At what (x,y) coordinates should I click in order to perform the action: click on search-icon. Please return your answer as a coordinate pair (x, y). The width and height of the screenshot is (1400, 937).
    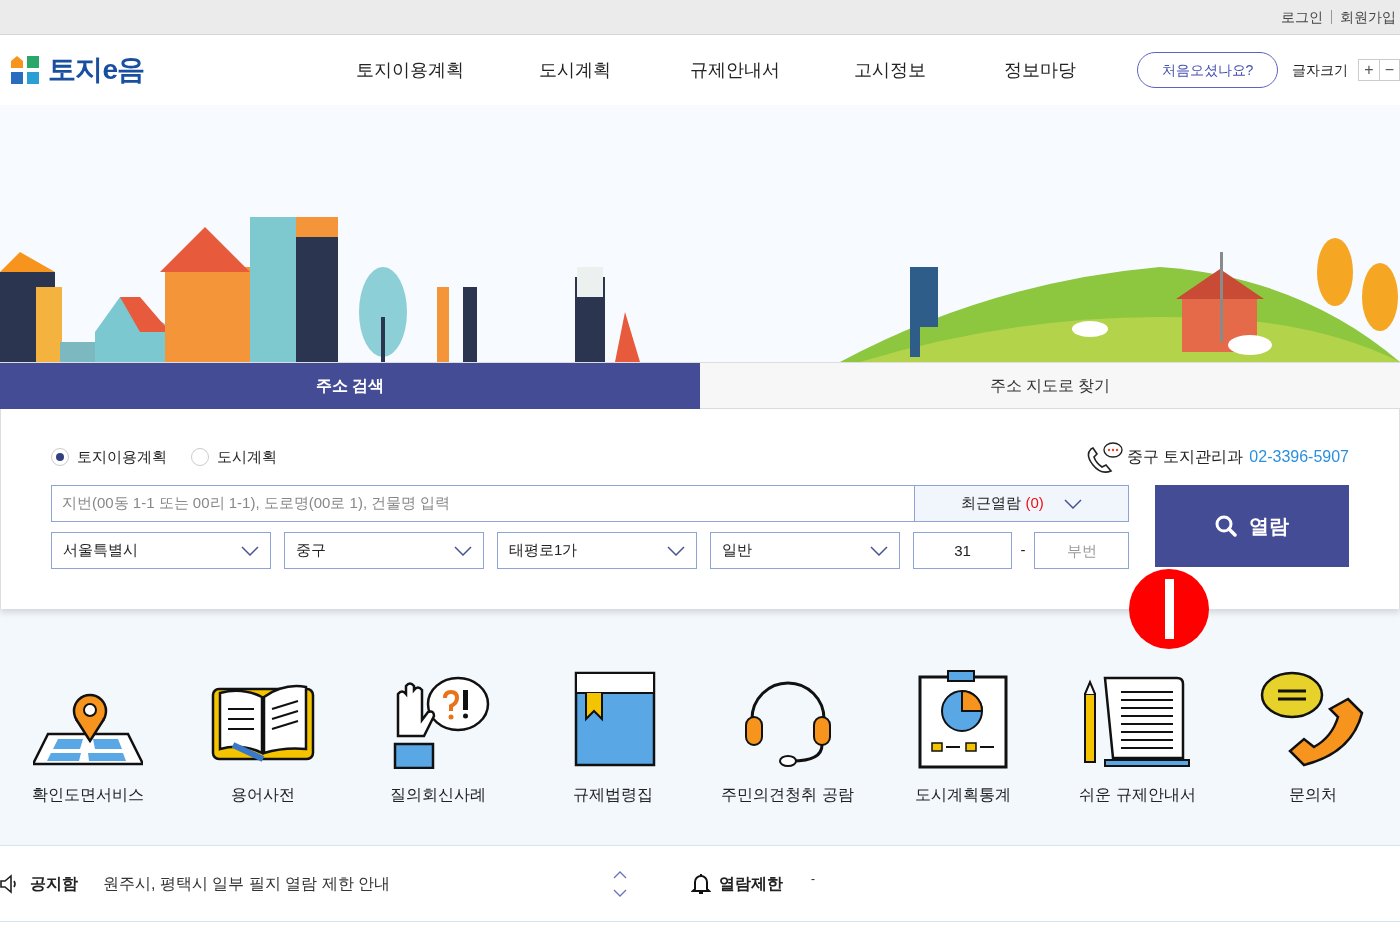
    Looking at the image, I should click on (1226, 526).